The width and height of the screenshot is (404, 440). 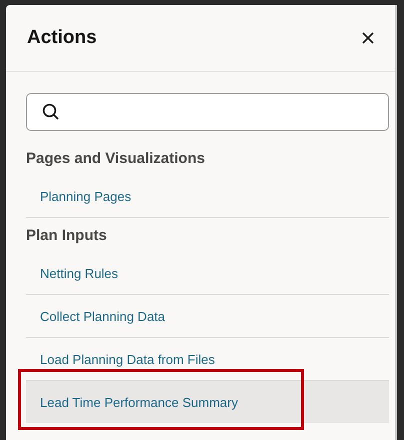 What do you see at coordinates (116, 158) in the screenshot?
I see `section-heading: Pages and Visualizations` at bounding box center [116, 158].